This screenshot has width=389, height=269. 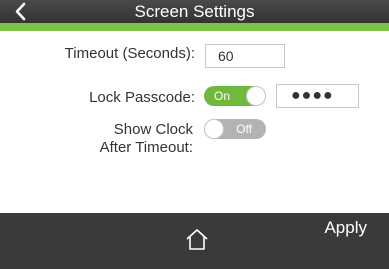 I want to click on show-clock-toggle-label: Off, so click(x=244, y=129).